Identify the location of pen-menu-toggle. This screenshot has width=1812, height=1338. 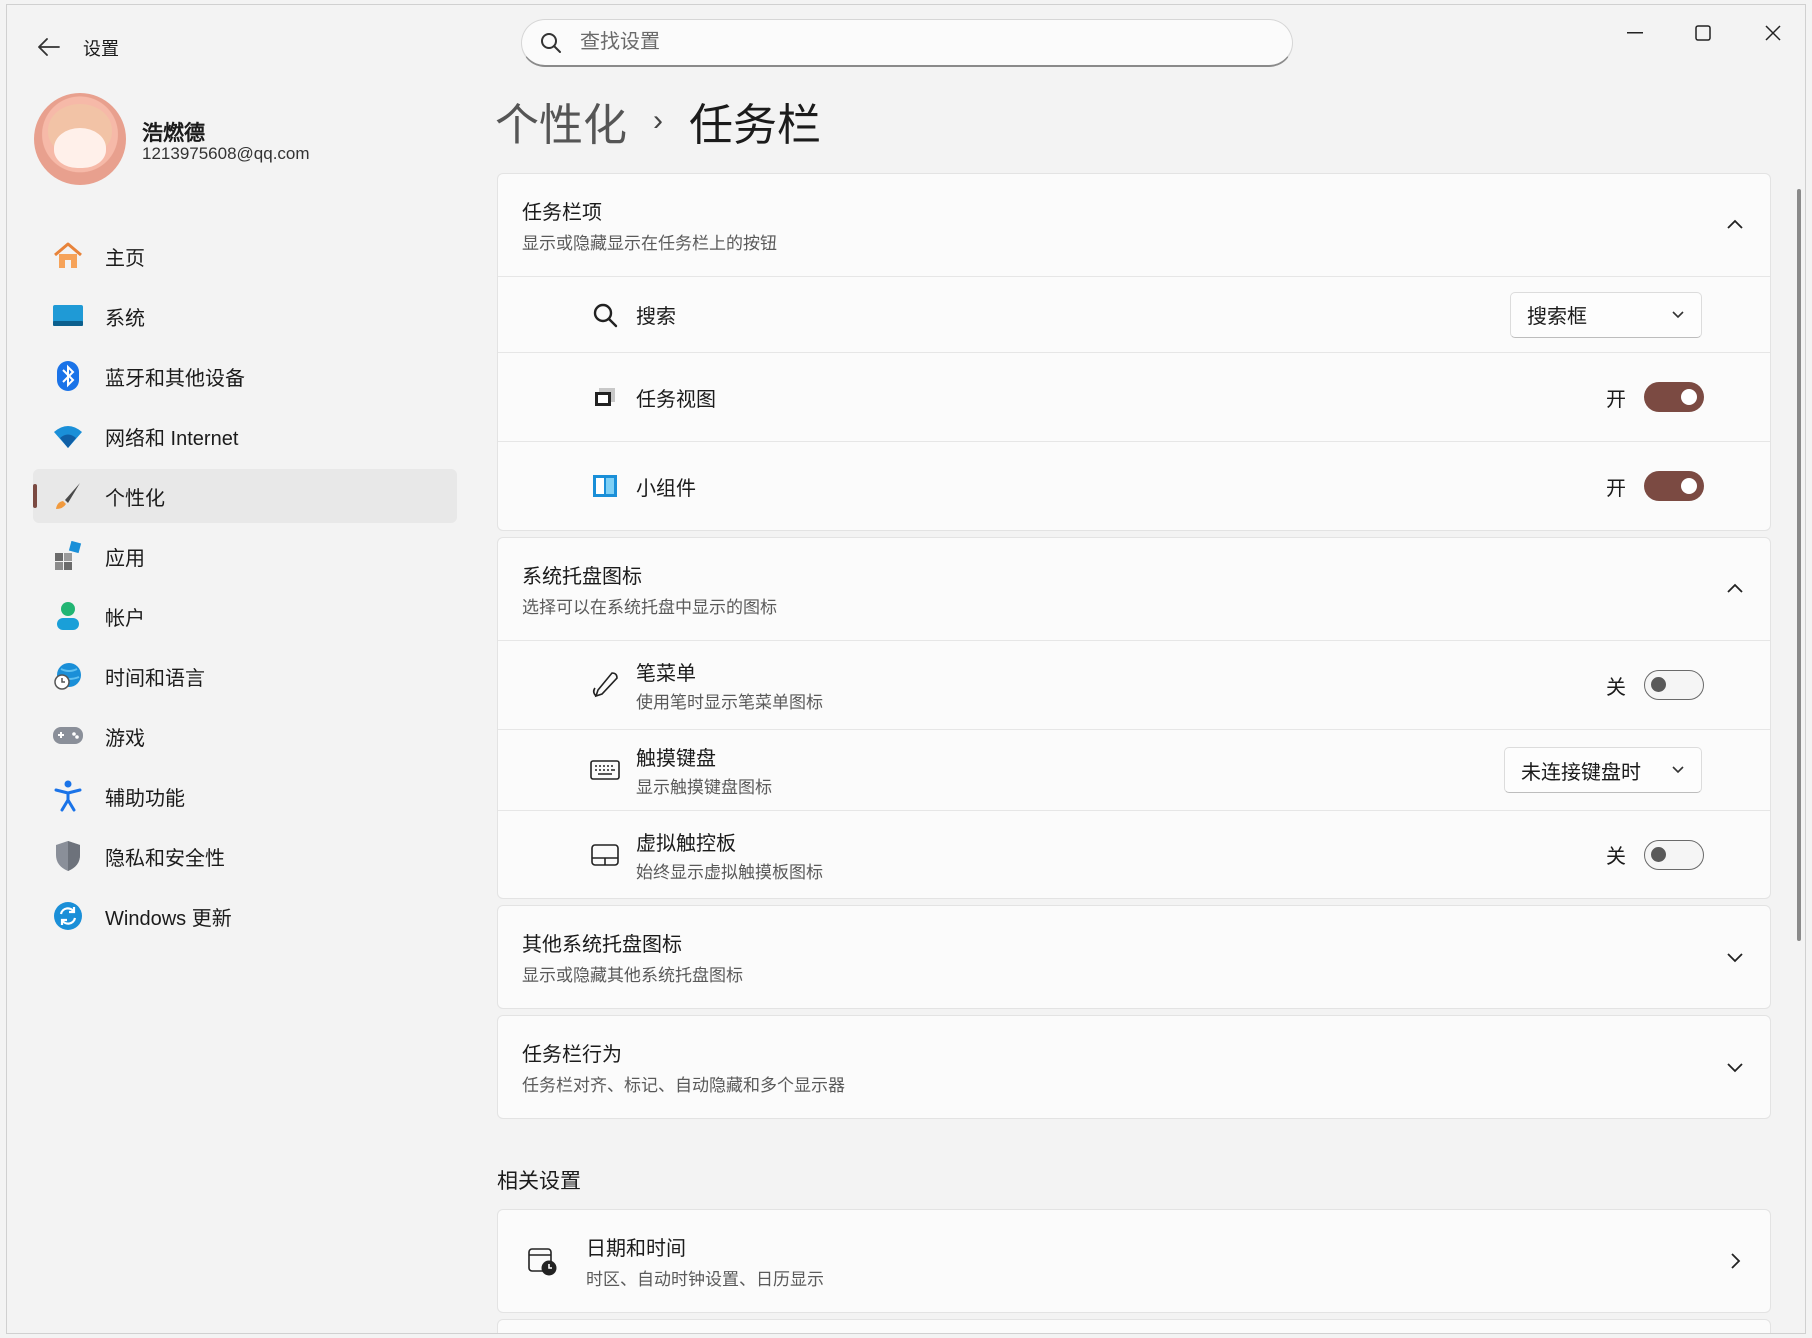
(1674, 685).